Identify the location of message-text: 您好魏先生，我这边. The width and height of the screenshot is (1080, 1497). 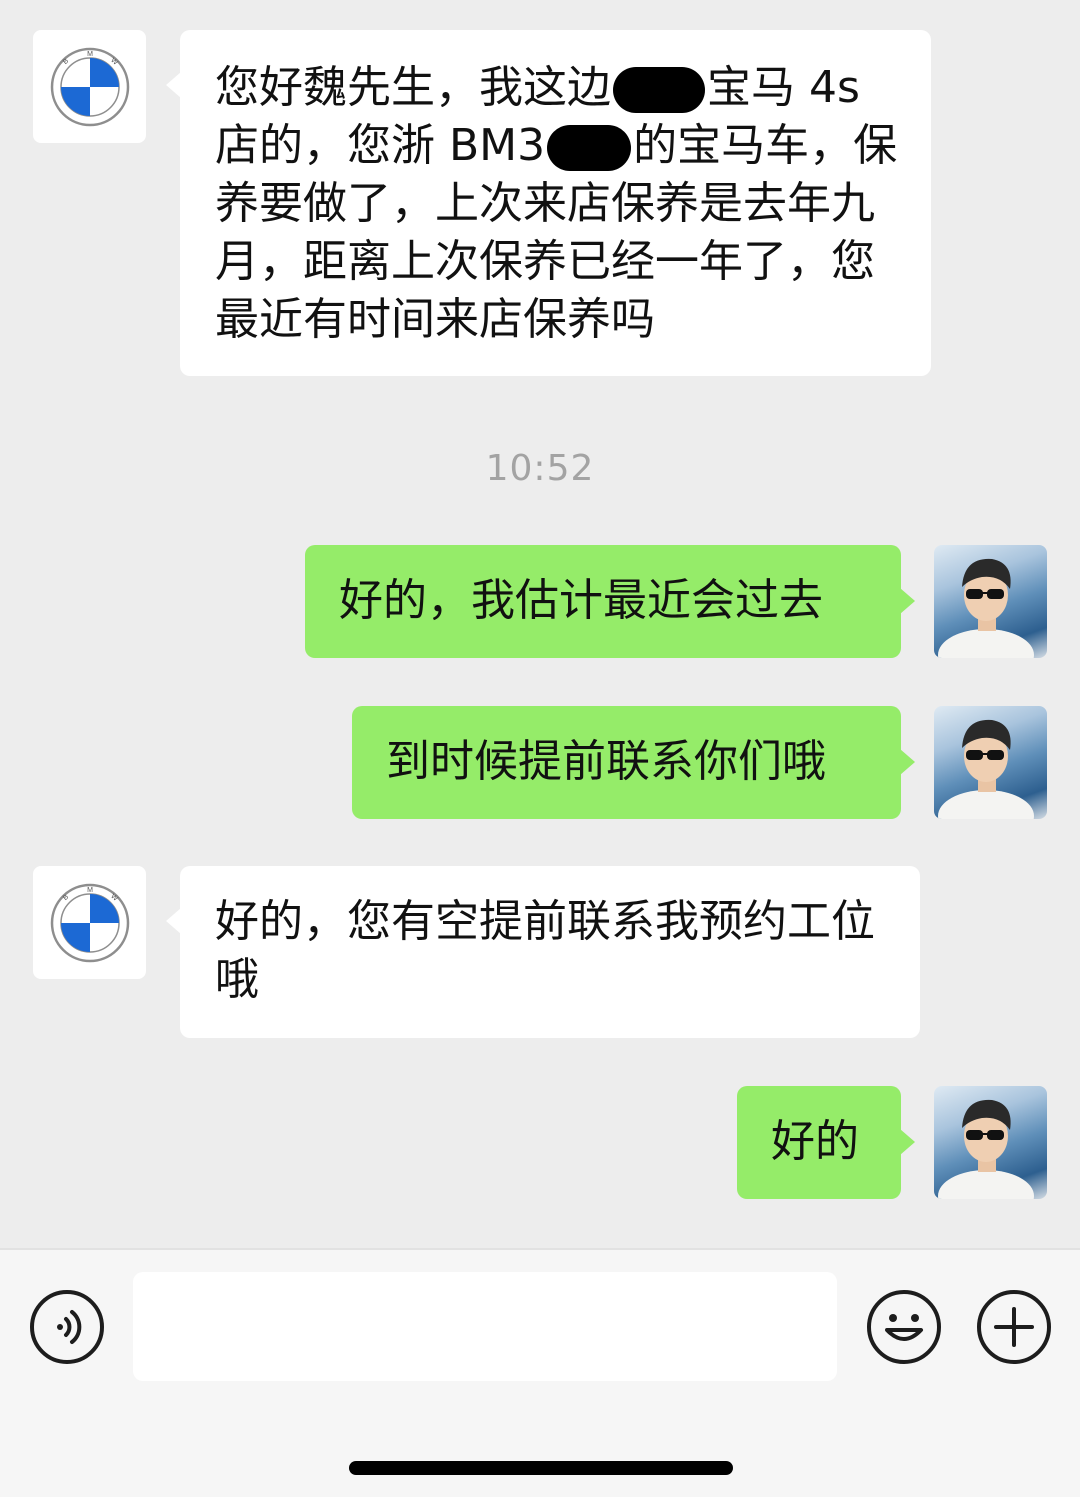
(413, 87).